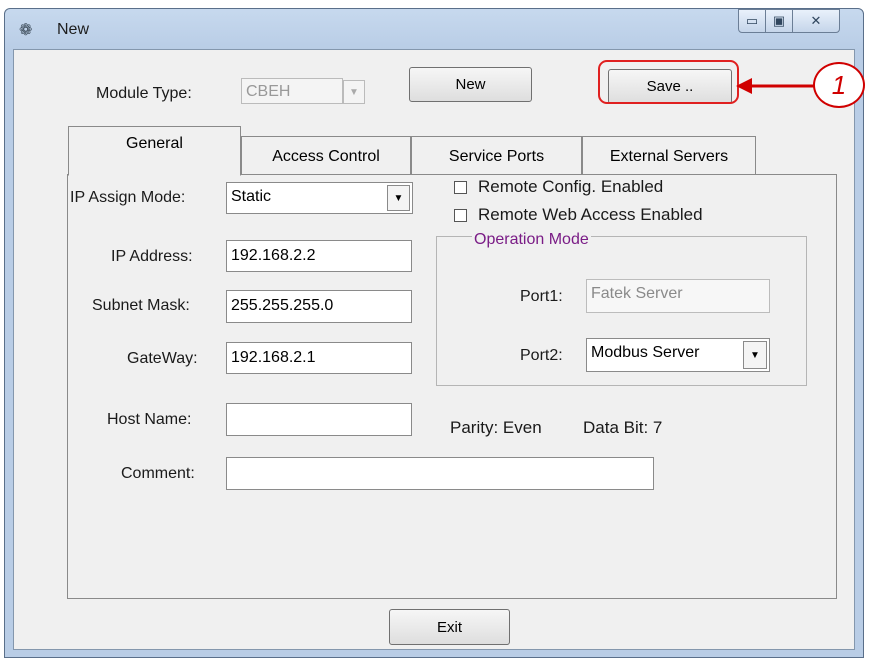 The height and width of the screenshot is (668, 873). I want to click on title-bar: ❁ New ▭ ▣ ✕, so click(434, 29).